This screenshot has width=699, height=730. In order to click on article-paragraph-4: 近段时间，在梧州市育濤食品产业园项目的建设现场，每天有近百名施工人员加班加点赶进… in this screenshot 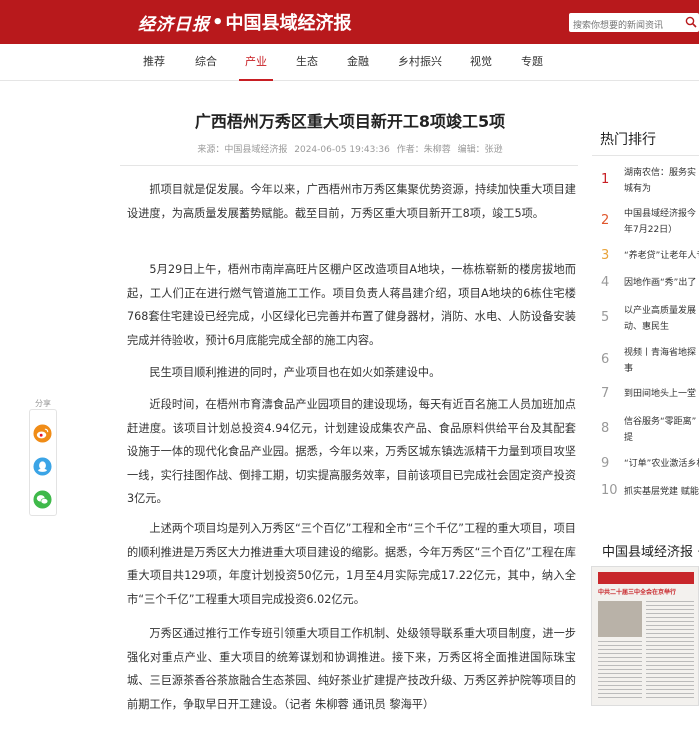, I will do `click(351, 451)`.